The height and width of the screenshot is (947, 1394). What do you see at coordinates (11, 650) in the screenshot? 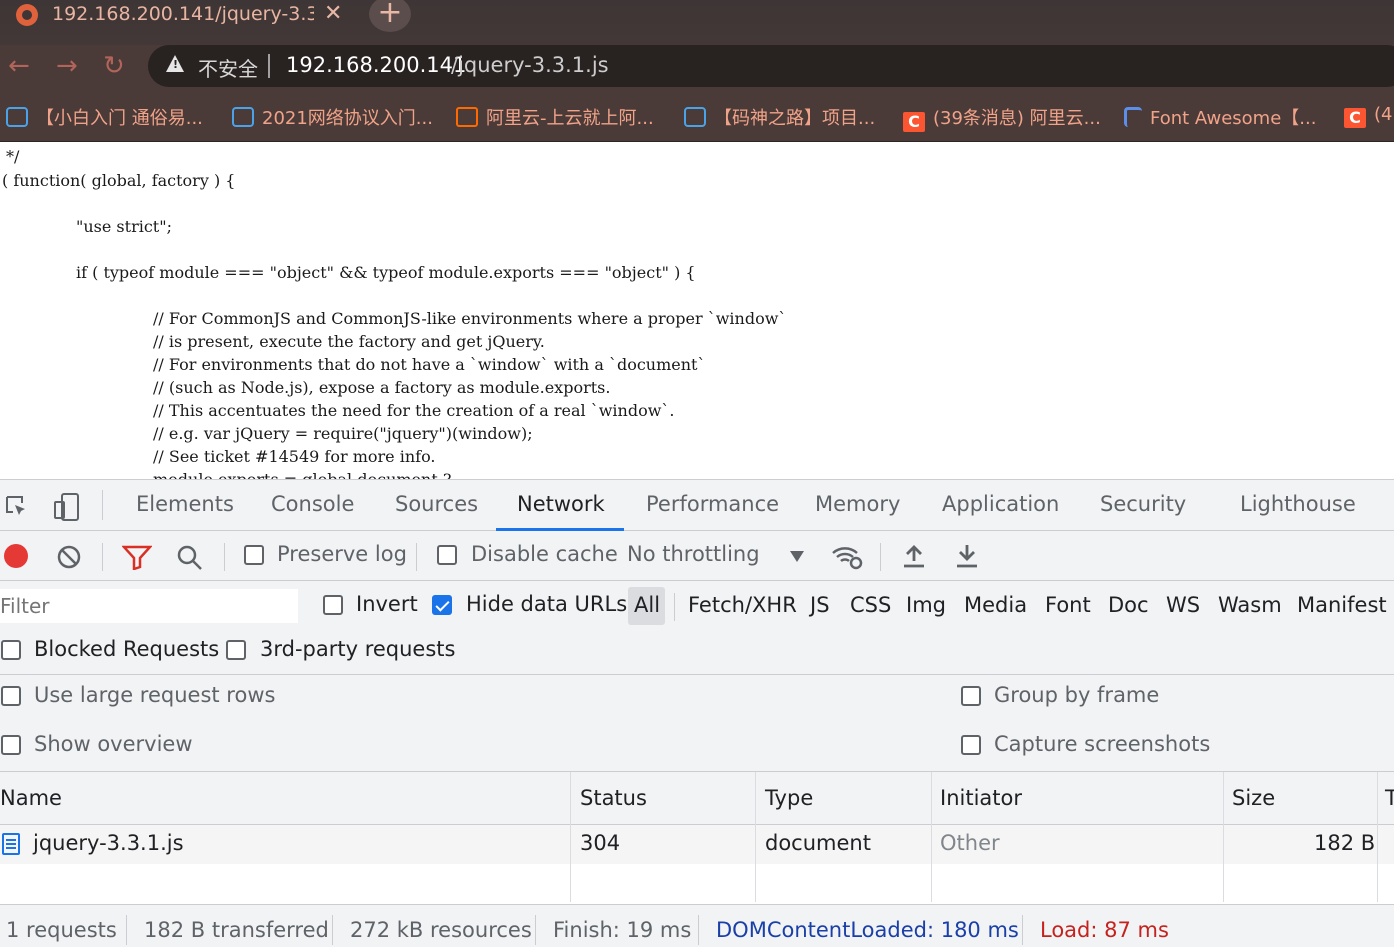
I see `blocked-requests-checkbox` at bounding box center [11, 650].